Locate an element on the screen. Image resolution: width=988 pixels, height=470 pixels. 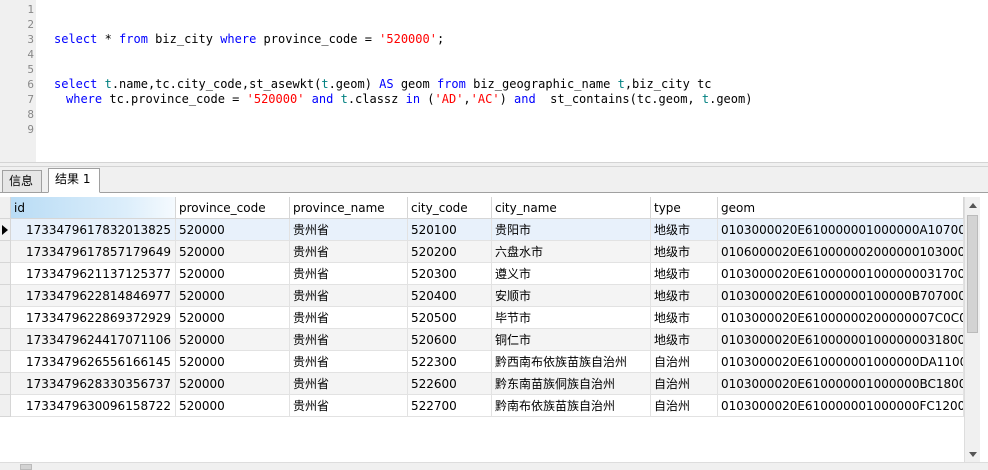
cell-city-name: 铜仁市 is located at coordinates (571, 340).